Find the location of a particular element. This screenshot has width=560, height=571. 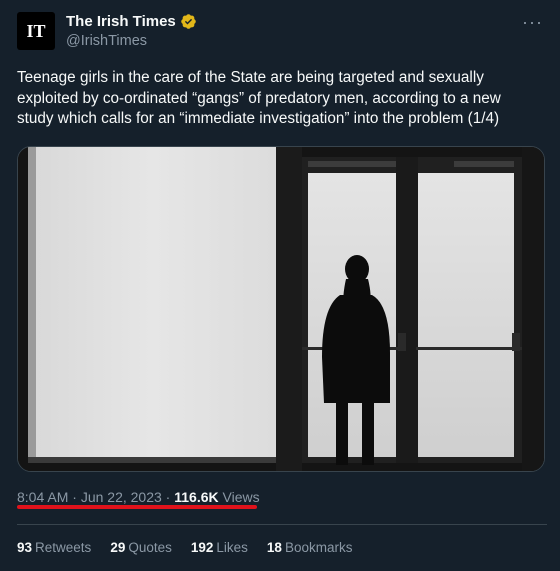

quotes-label: Quotes is located at coordinates (150, 547).